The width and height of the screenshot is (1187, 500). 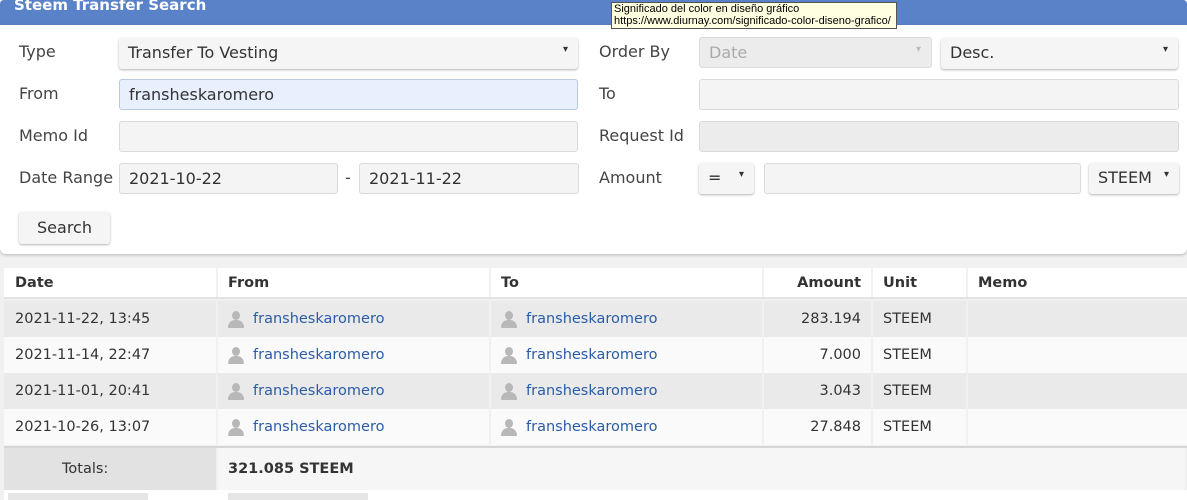 I want to click on date-range-label: Date Range, so click(x=66, y=177).